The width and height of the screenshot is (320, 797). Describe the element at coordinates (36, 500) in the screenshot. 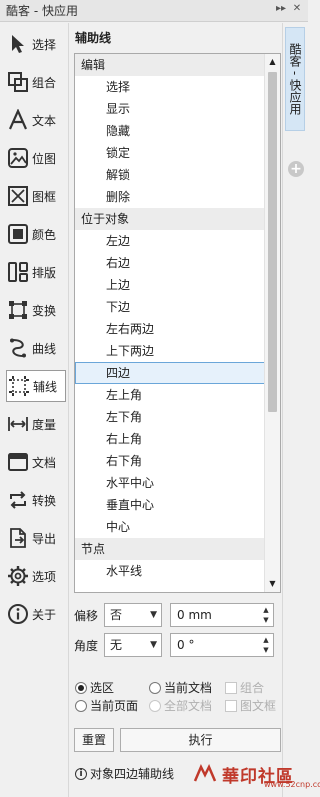

I see `sidebar-item-convert: 转换` at that location.